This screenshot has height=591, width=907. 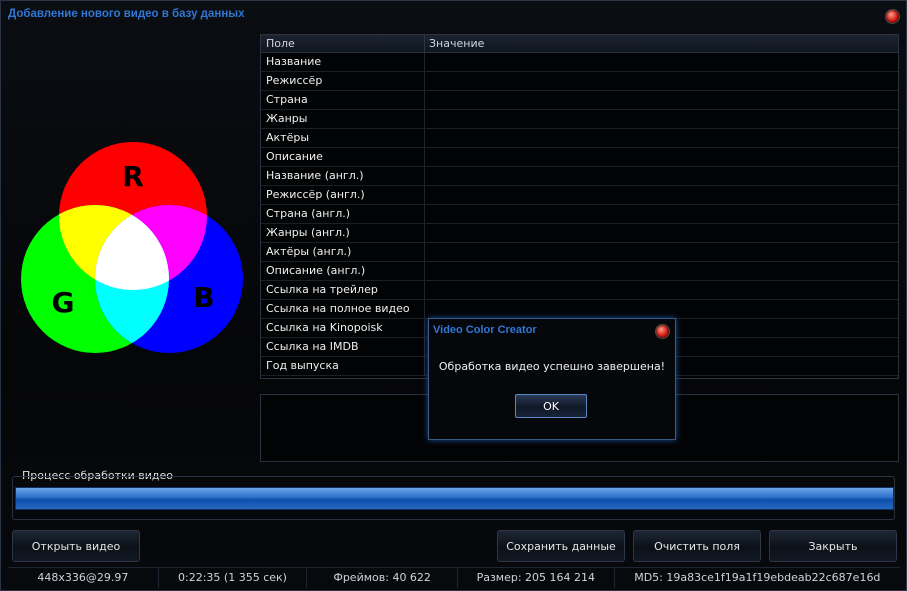 I want to click on table-row: Актёры (англ.), so click(x=579, y=252).